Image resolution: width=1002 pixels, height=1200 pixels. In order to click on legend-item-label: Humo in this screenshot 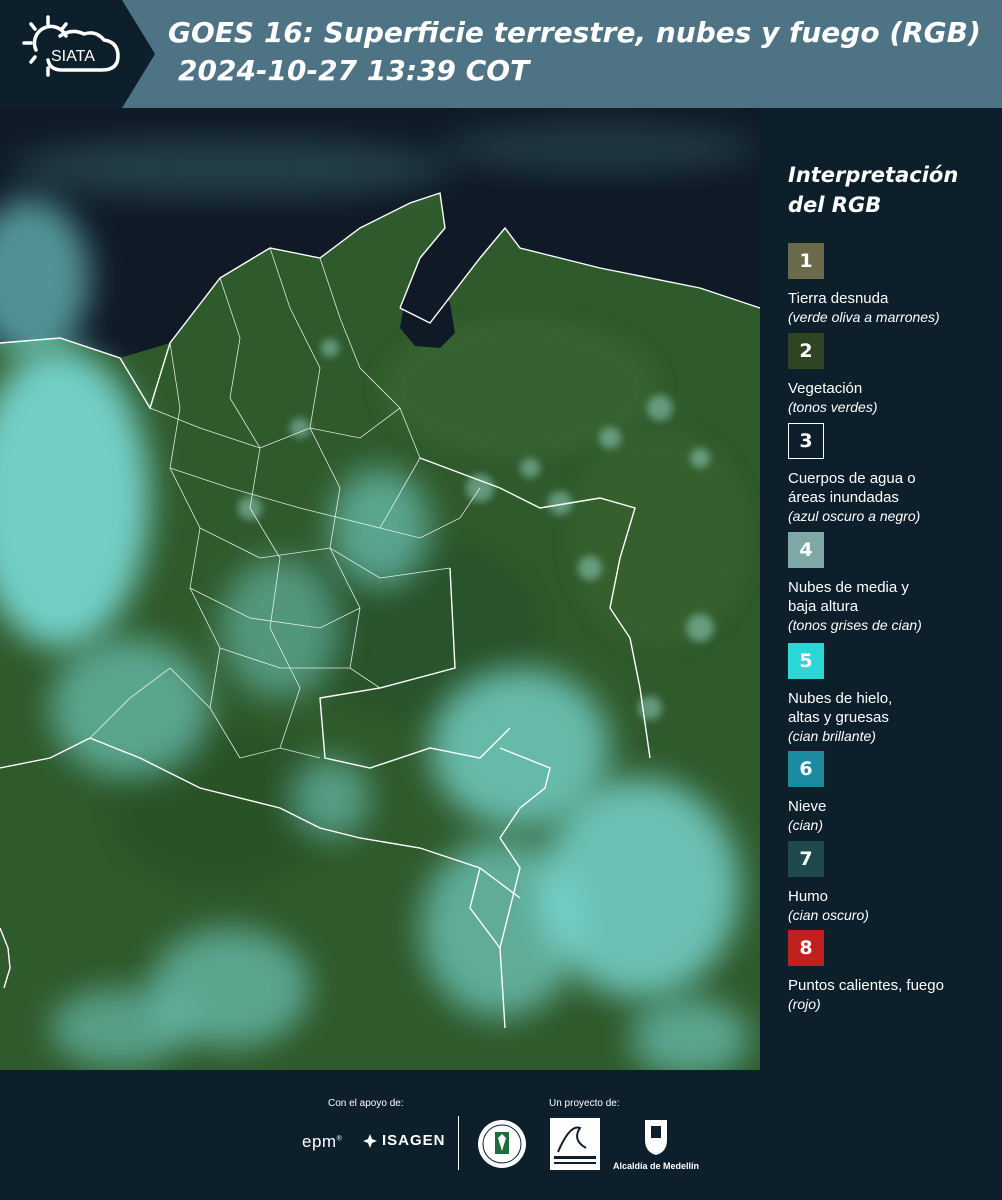, I will do `click(808, 896)`.